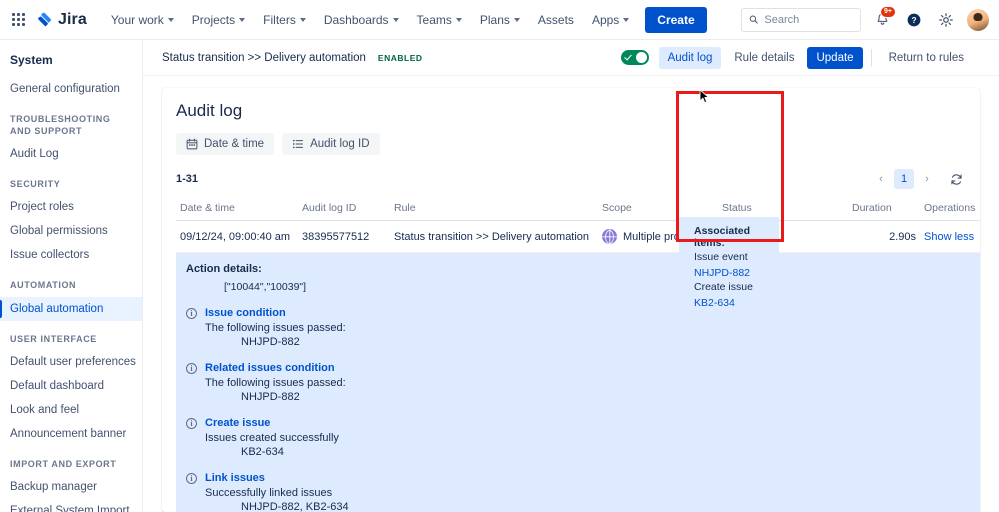 The height and width of the screenshot is (512, 999). Describe the element at coordinates (583, 423) in the screenshot. I see `detail-block-title: Create issue` at that location.